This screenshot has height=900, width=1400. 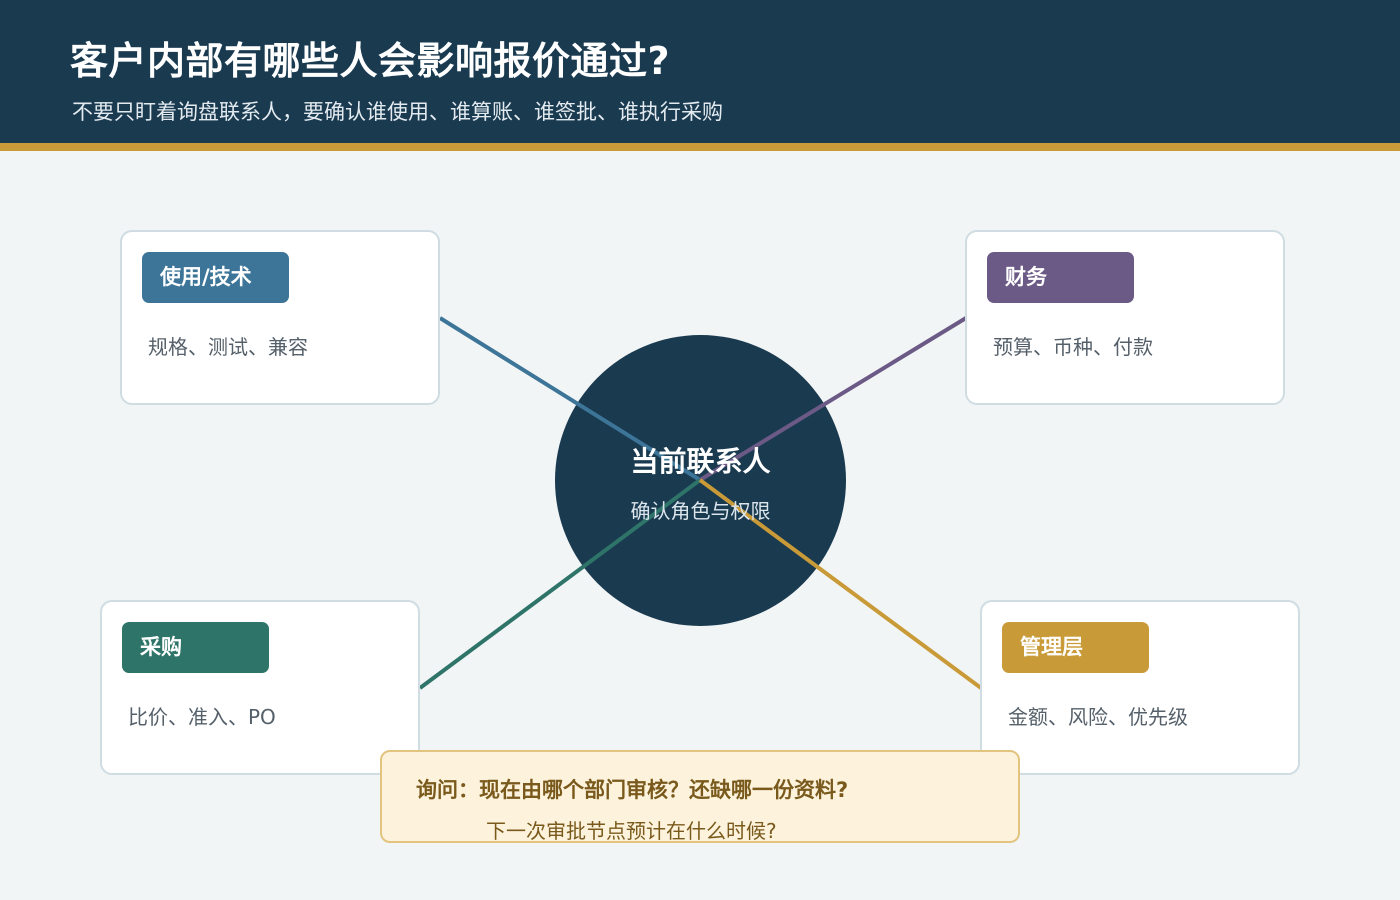 What do you see at coordinates (215, 277) in the screenshot?
I see `role-tag-tech: 使用/技术` at bounding box center [215, 277].